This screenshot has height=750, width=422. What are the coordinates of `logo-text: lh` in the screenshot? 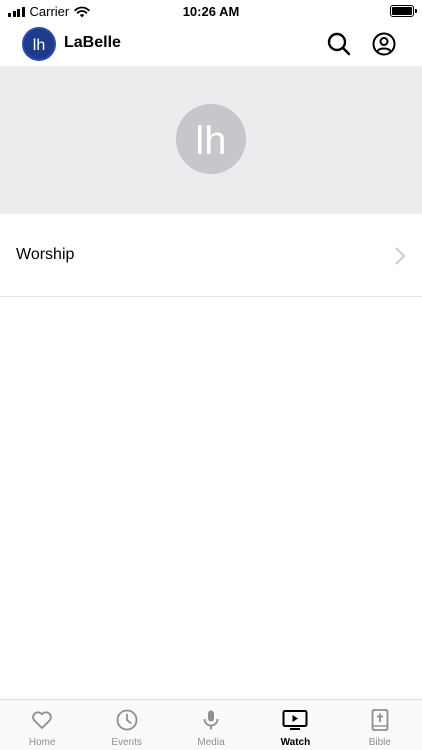 It's located at (39, 45).